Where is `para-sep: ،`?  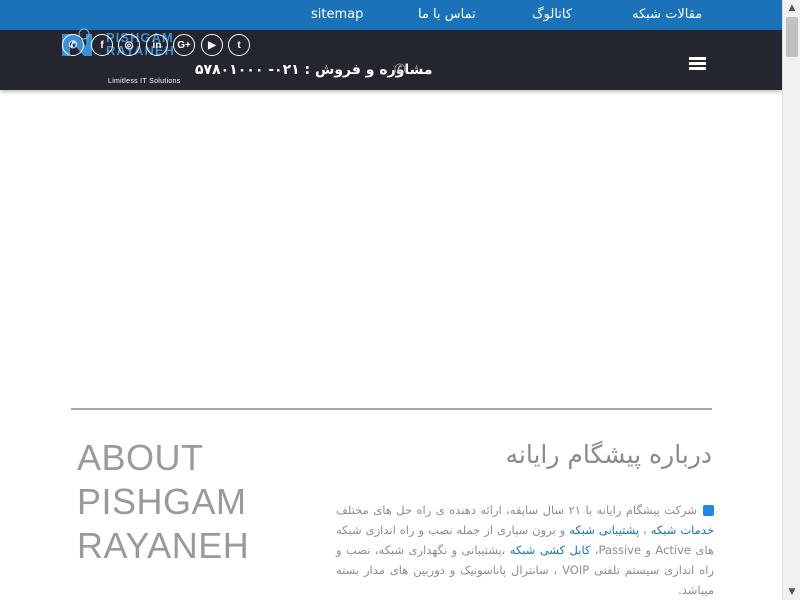 para-sep: ، is located at coordinates (645, 530).